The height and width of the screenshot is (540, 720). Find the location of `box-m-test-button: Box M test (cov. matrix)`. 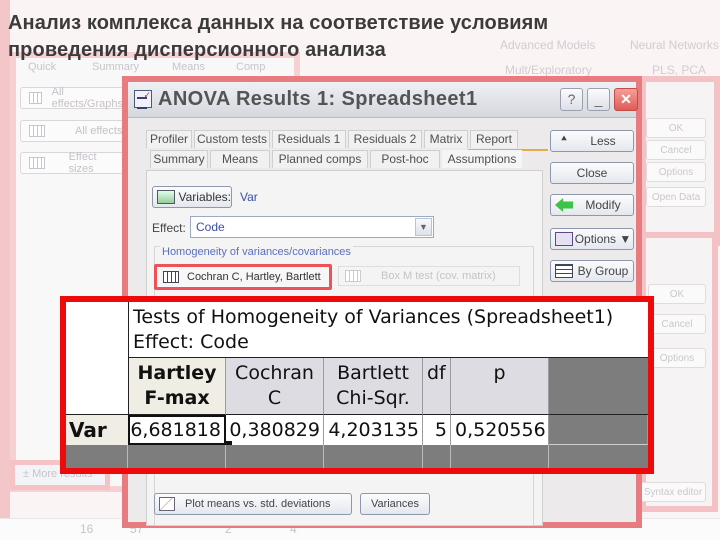

box-m-test-button: Box M test (cov. matrix) is located at coordinates (429, 276).